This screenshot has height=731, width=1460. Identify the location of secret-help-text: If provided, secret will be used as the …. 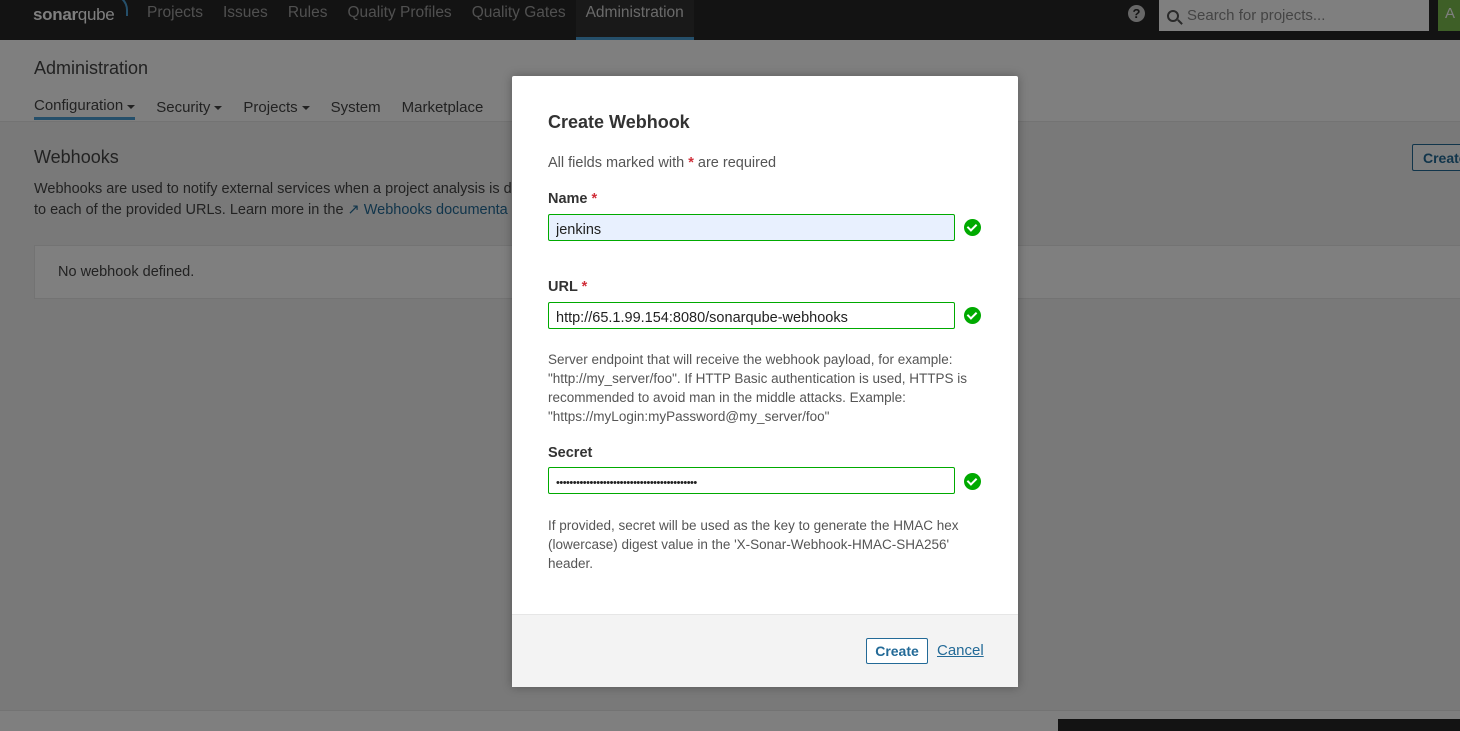
(753, 544).